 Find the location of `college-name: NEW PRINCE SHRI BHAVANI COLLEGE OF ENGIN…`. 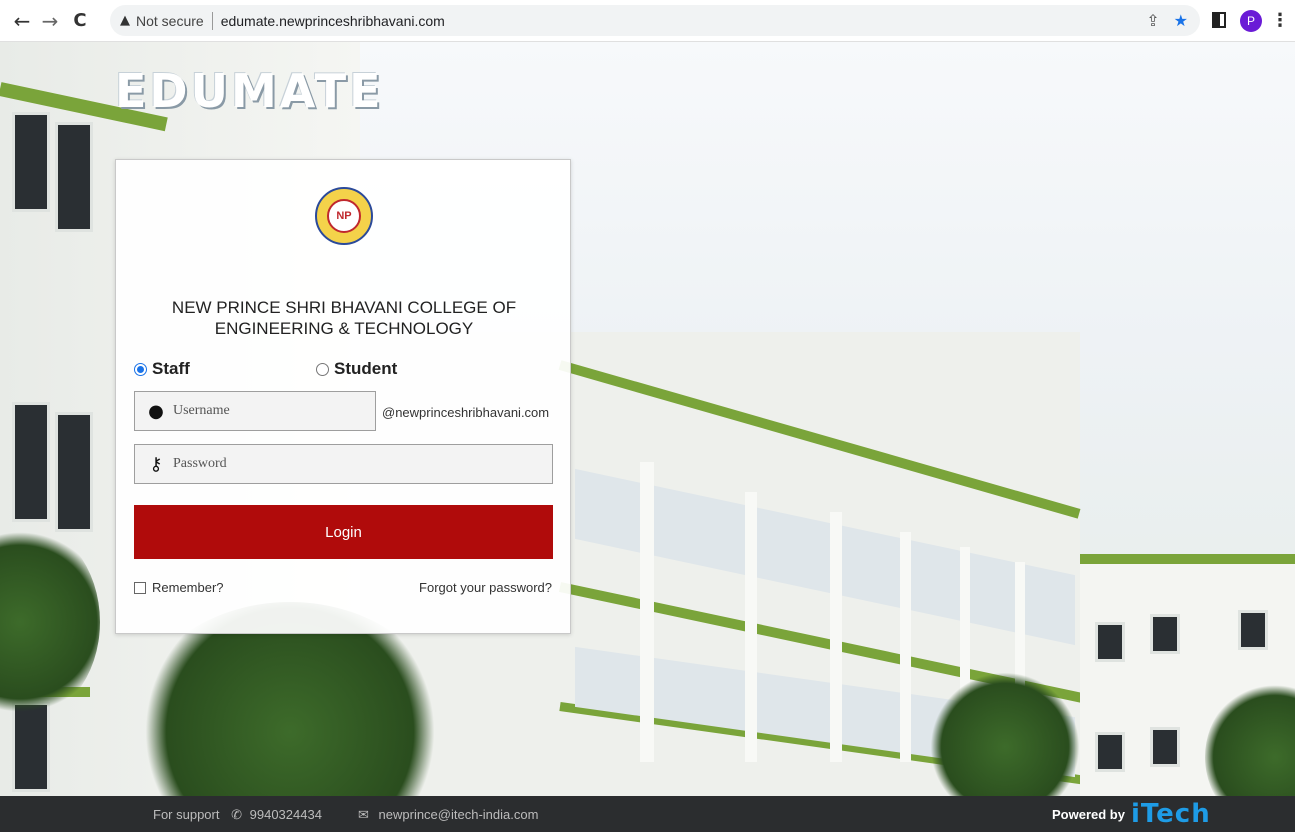

college-name: NEW PRINCE SHRI BHAVANI COLLEGE OF ENGIN… is located at coordinates (344, 318).